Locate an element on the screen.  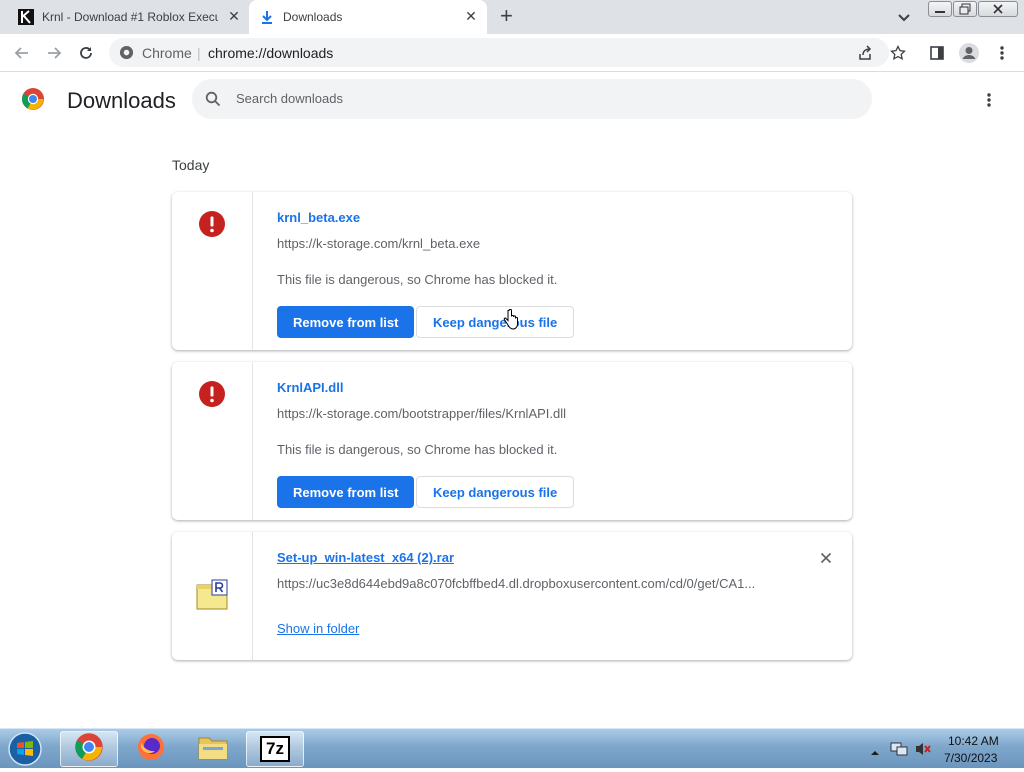
taskbar-7zip: 7z is located at coordinates (275, 749).